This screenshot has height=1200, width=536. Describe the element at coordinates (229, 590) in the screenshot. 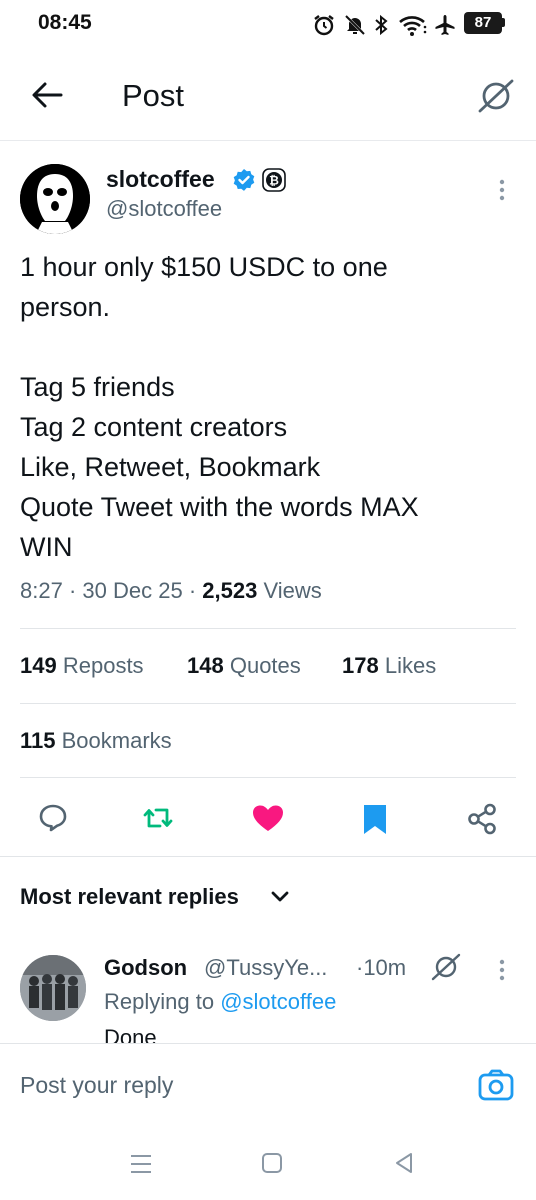

I see `views-count: 2,523` at that location.